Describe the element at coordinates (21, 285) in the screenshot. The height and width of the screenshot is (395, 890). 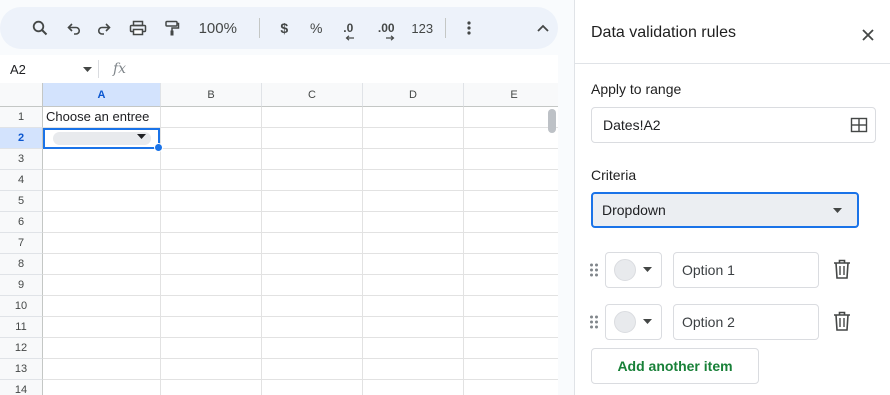
I see `row-header-9: 9` at that location.